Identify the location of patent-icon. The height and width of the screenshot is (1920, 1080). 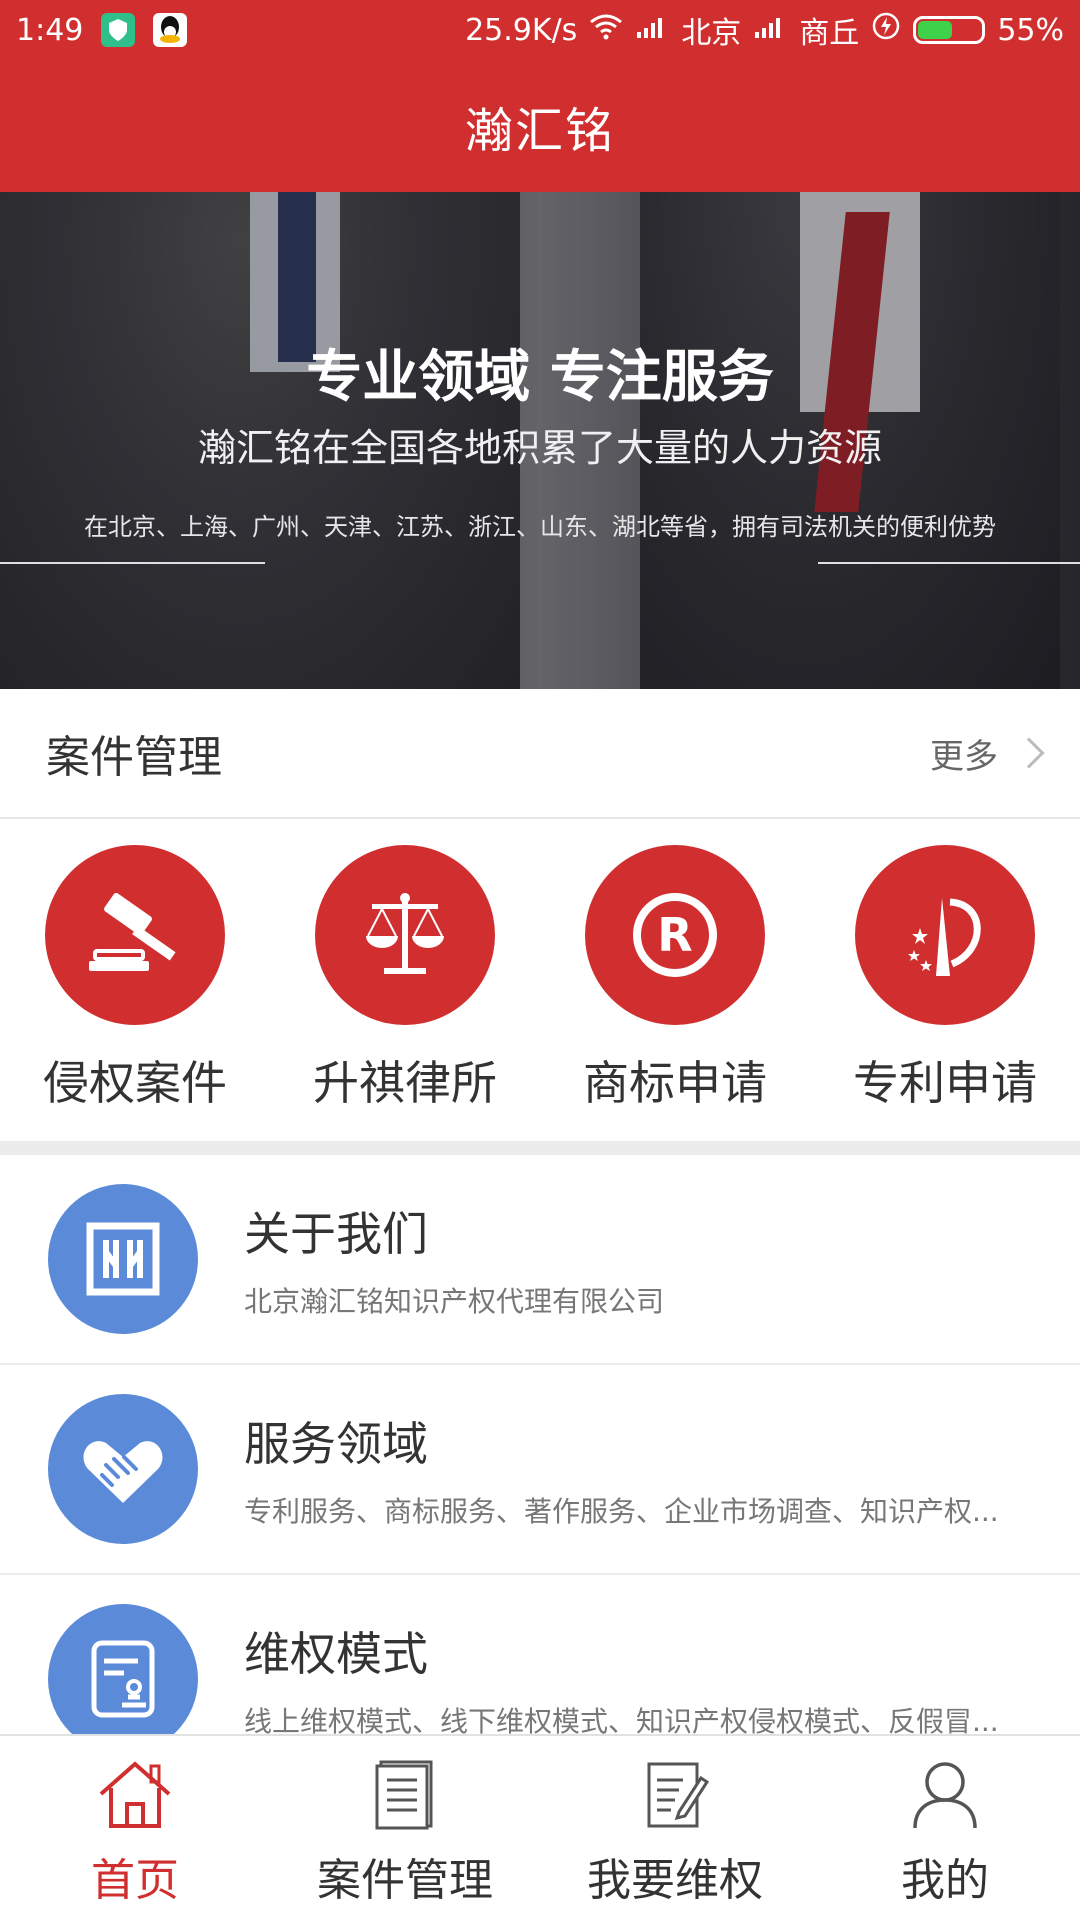
(945, 935).